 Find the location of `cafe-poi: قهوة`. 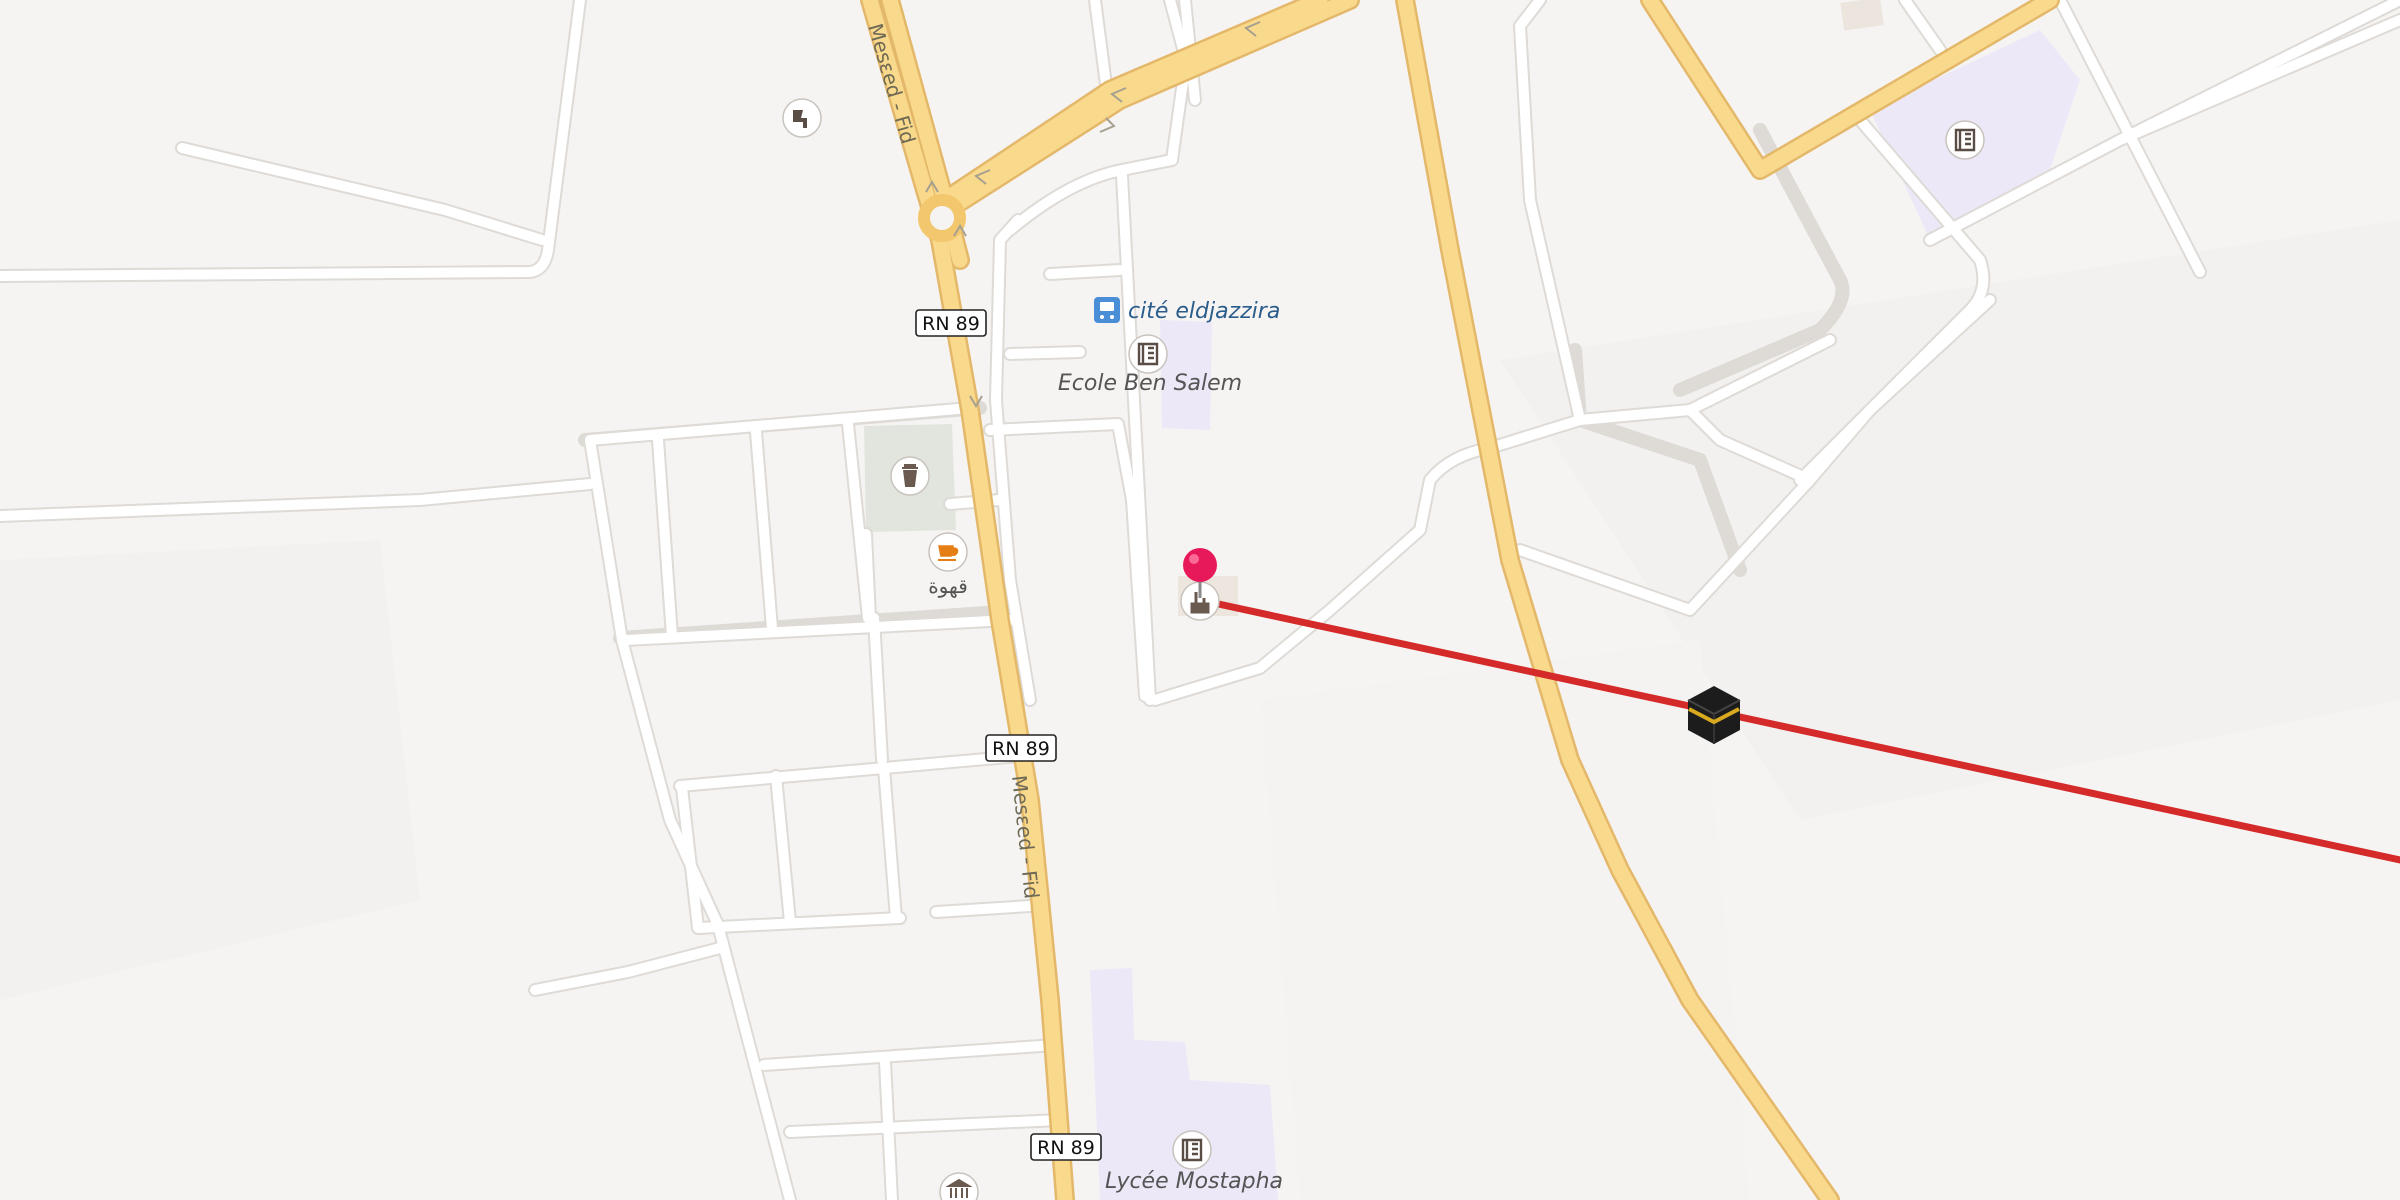

cafe-poi: قهوة is located at coordinates (948, 565).